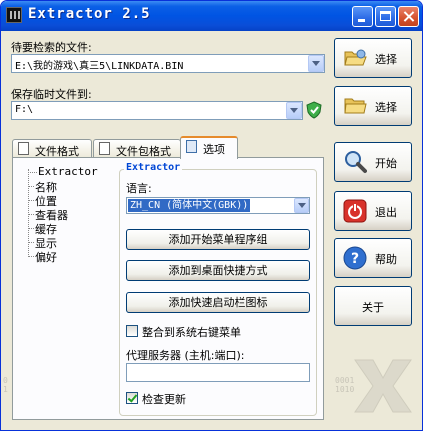  Describe the element at coordinates (314, 110) in the screenshot. I see `shield-icon` at that location.